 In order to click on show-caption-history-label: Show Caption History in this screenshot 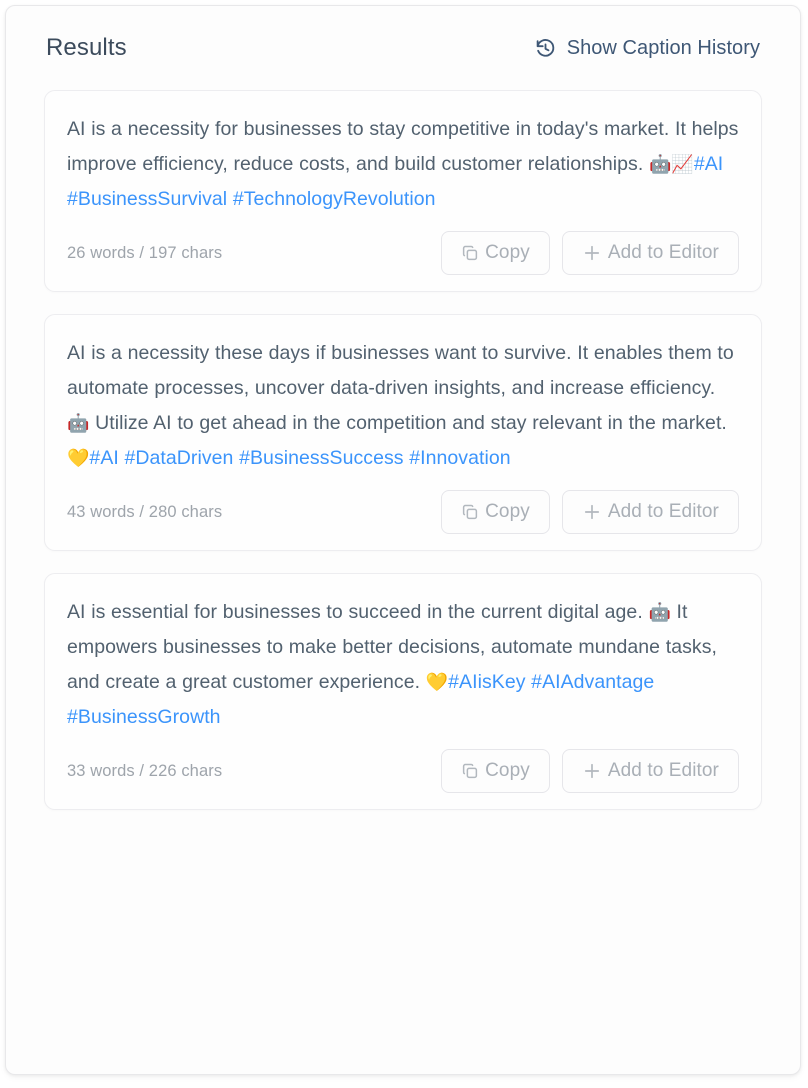, I will do `click(663, 47)`.